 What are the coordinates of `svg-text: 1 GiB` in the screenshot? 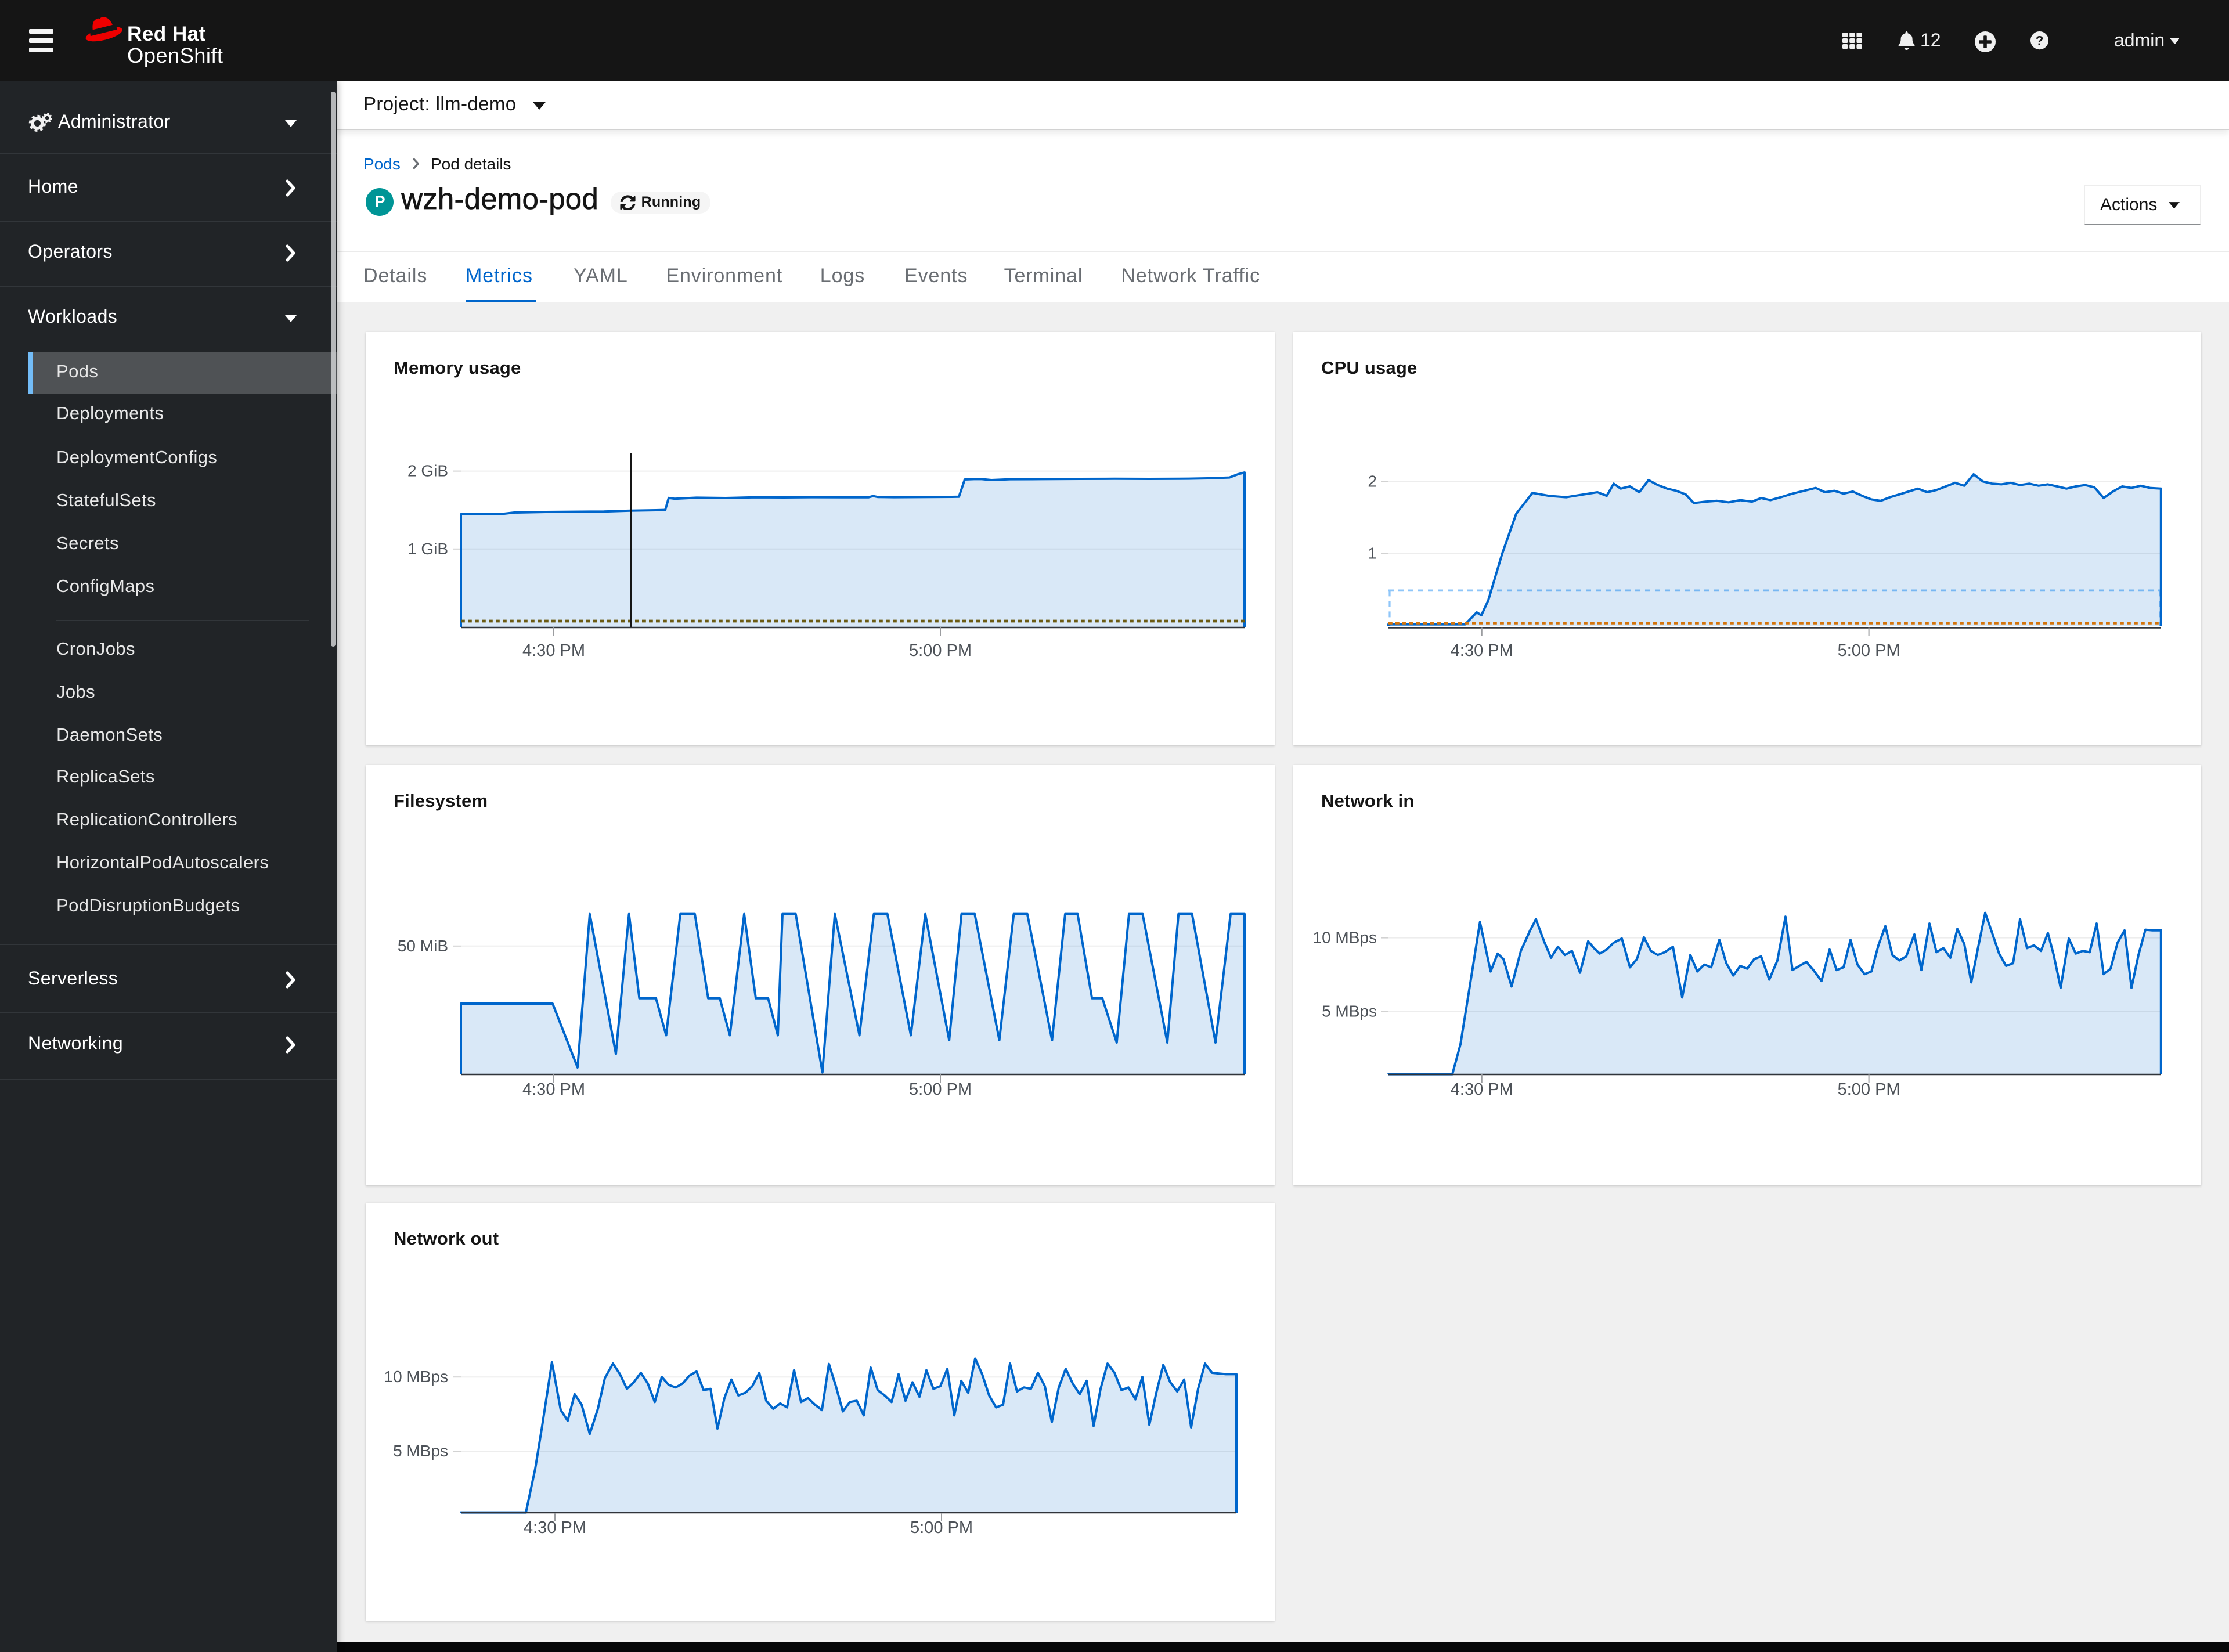 It's located at (427, 549).